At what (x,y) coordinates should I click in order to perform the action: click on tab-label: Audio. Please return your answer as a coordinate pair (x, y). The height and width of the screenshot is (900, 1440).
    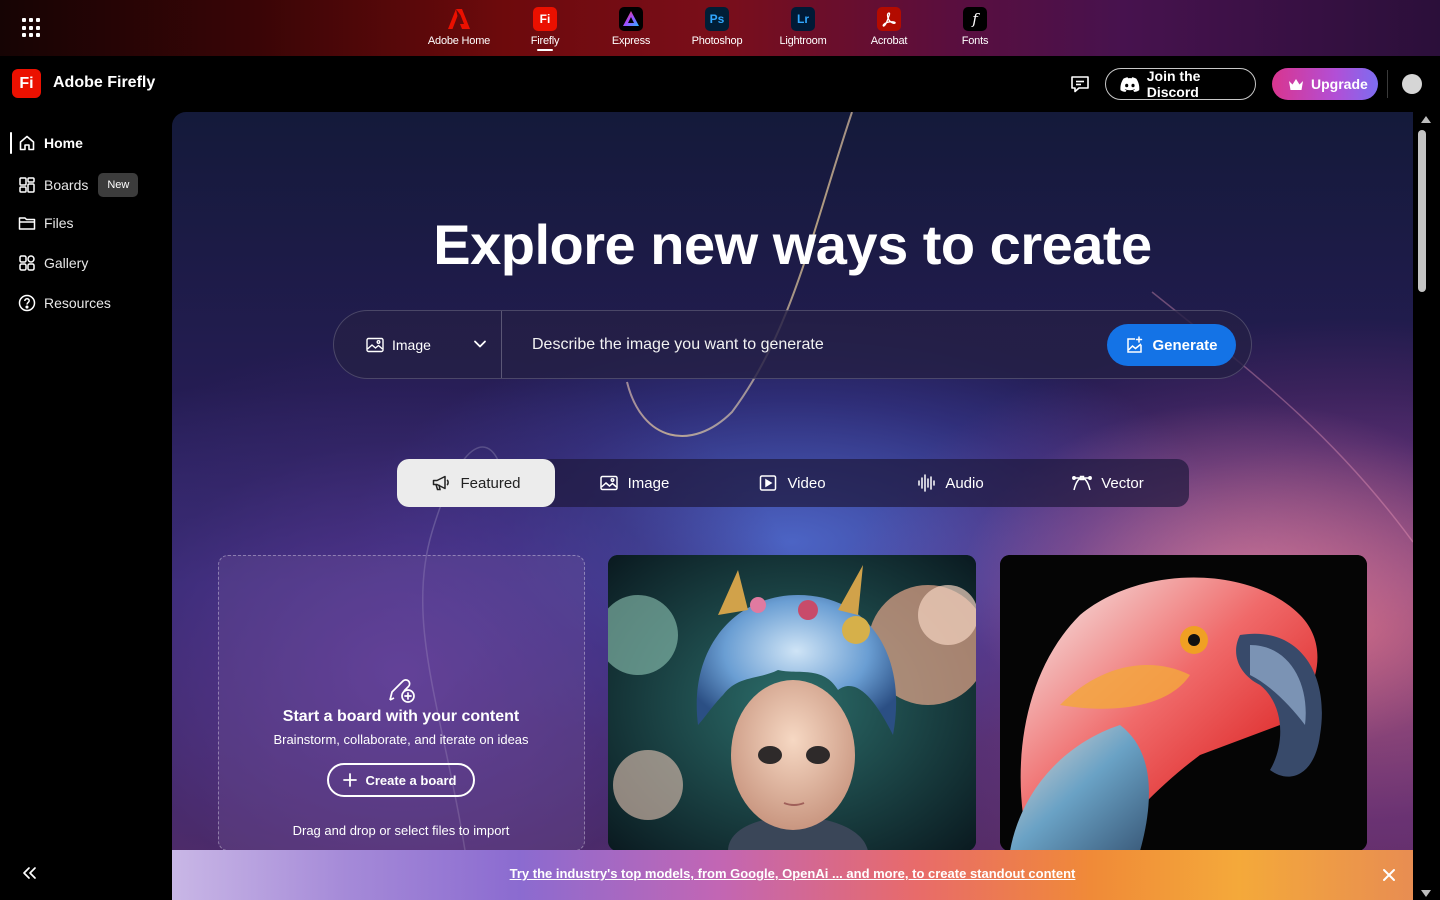
    Looking at the image, I should click on (964, 483).